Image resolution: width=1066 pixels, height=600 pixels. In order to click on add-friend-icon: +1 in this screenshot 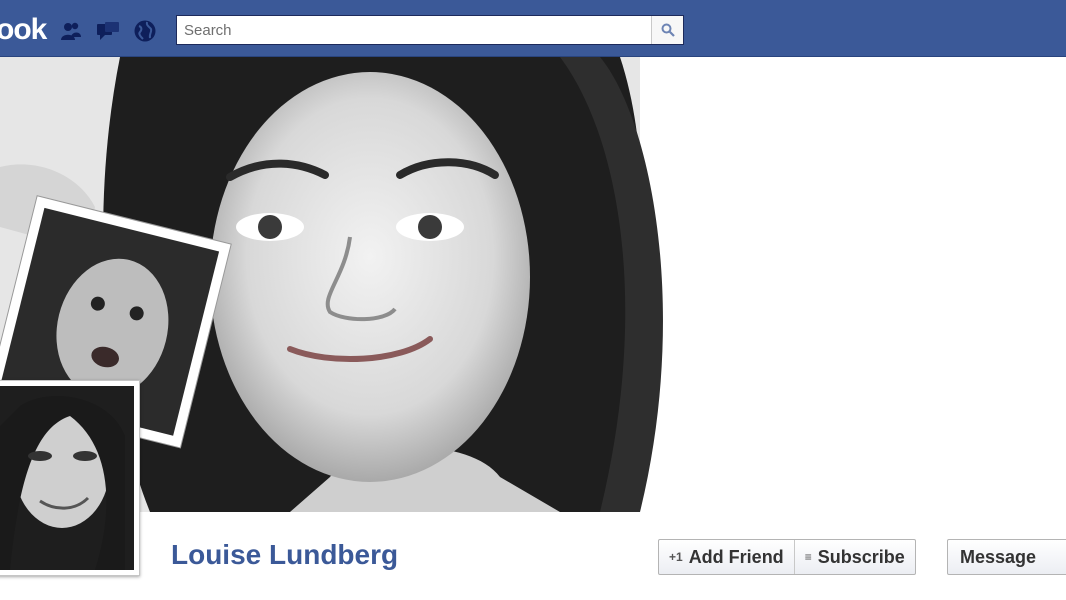, I will do `click(676, 557)`.